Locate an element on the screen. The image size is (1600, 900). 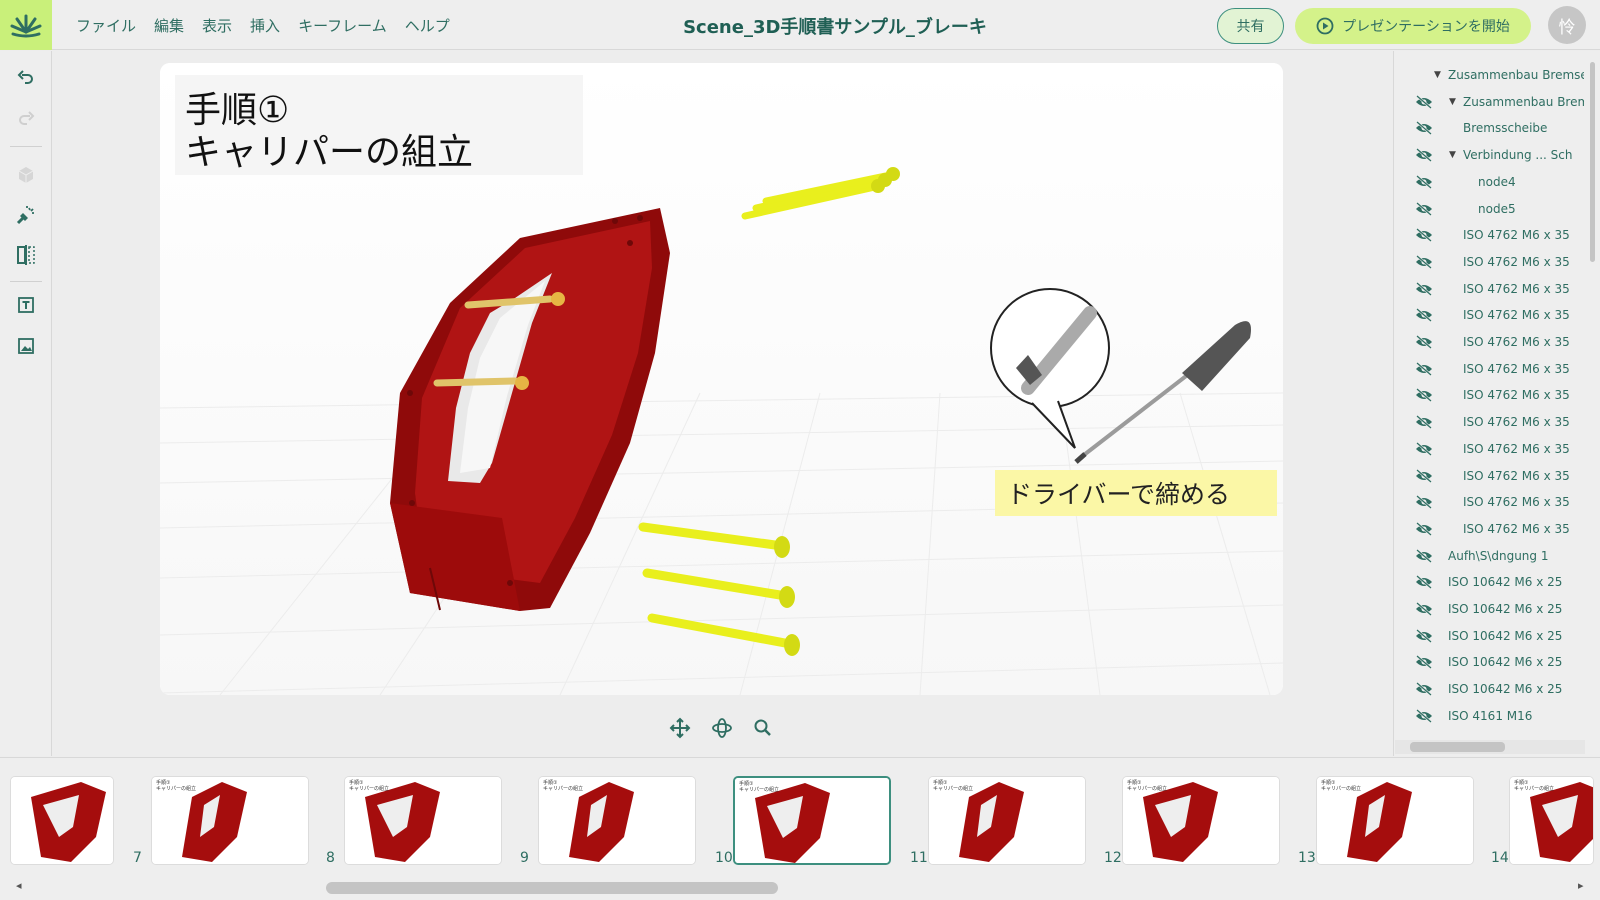
tree-item: ISO 4161 M16 is located at coordinates (1489, 716).